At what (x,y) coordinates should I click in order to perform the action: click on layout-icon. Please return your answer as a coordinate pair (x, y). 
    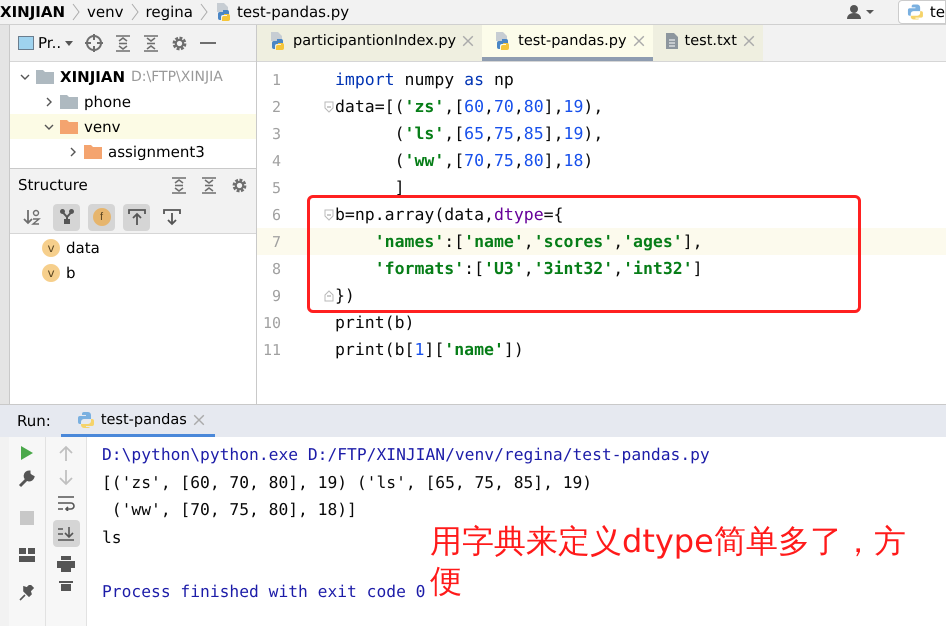
    Looking at the image, I should click on (27, 555).